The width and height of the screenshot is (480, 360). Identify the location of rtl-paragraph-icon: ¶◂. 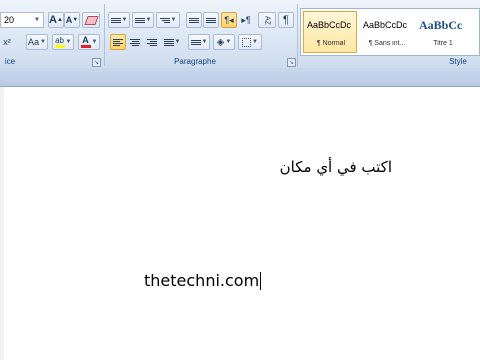
(229, 19).